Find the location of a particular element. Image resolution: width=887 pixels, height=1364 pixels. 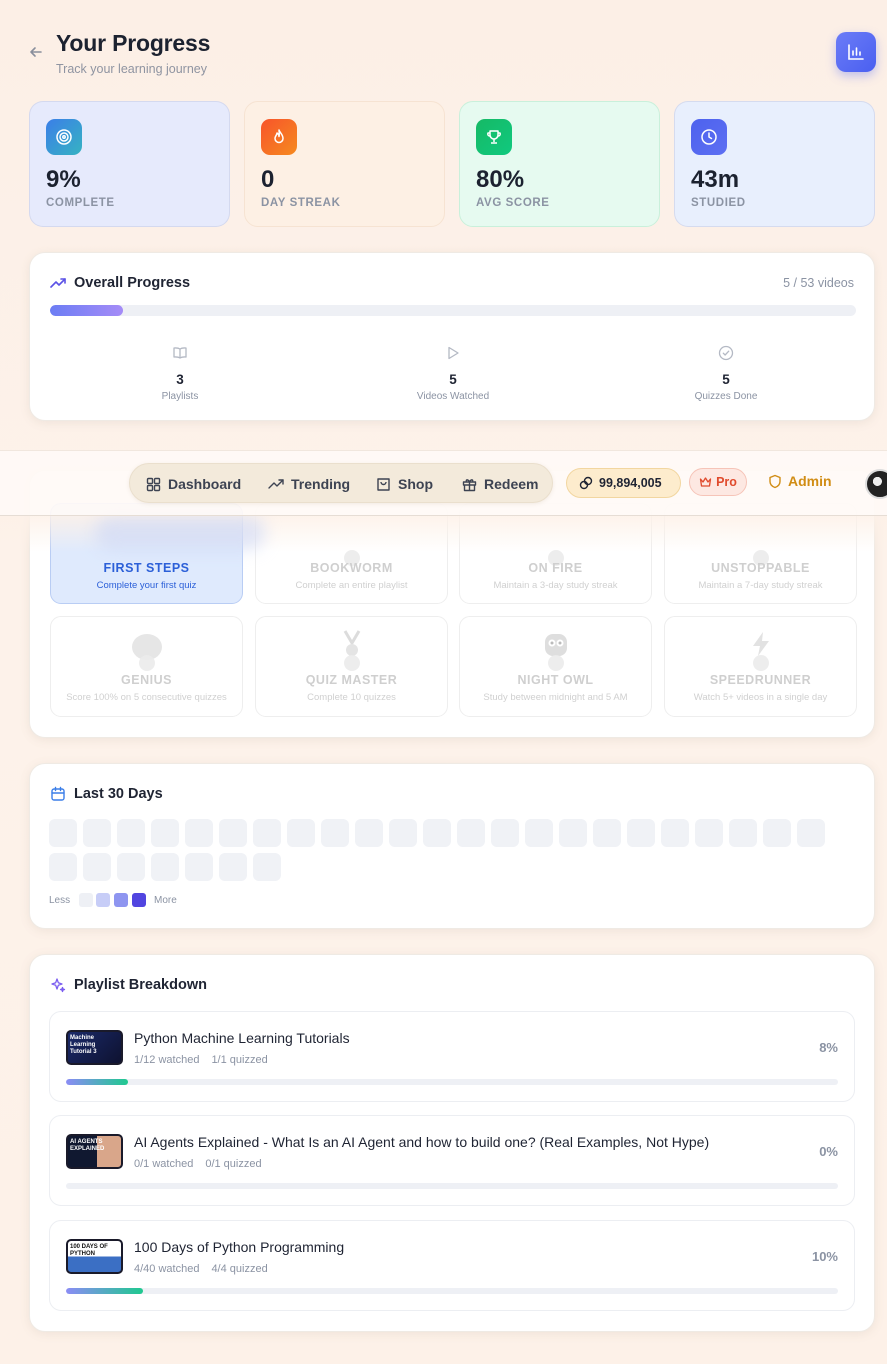

nav-pill: Dashboard Trending Shop Redeem is located at coordinates (341, 483).